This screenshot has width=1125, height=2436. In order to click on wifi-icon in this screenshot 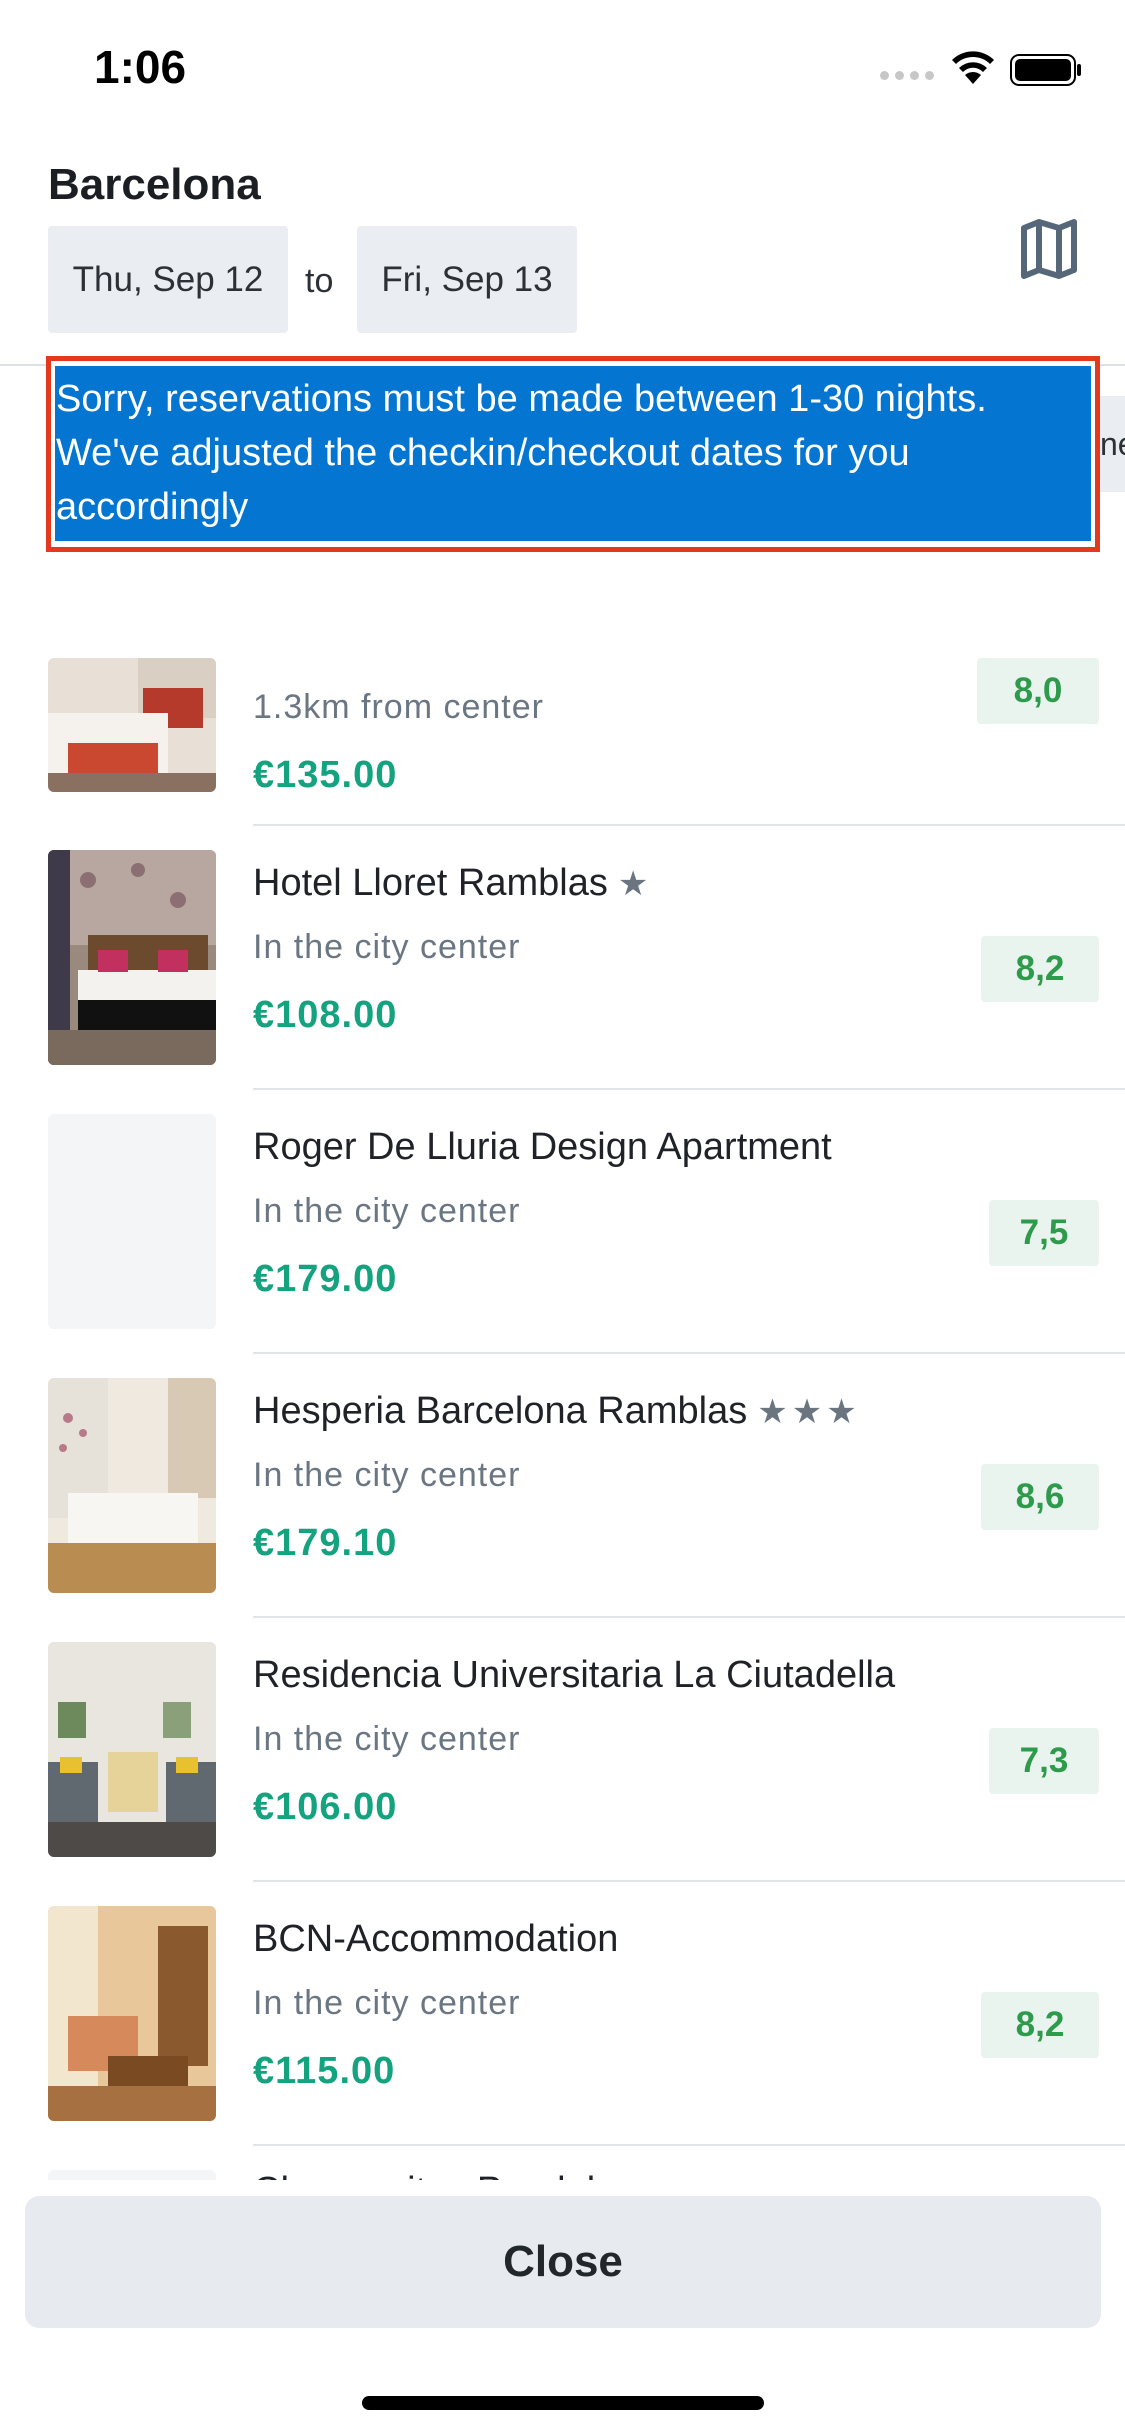, I will do `click(973, 67)`.